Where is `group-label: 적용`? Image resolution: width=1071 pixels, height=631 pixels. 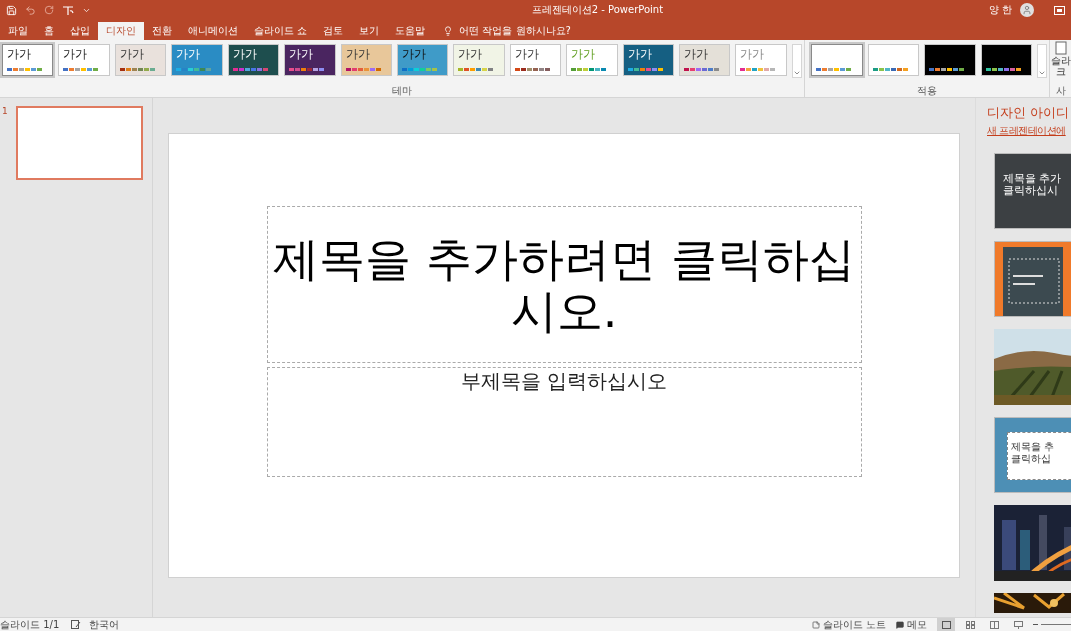 group-label: 적용 is located at coordinates (927, 90).